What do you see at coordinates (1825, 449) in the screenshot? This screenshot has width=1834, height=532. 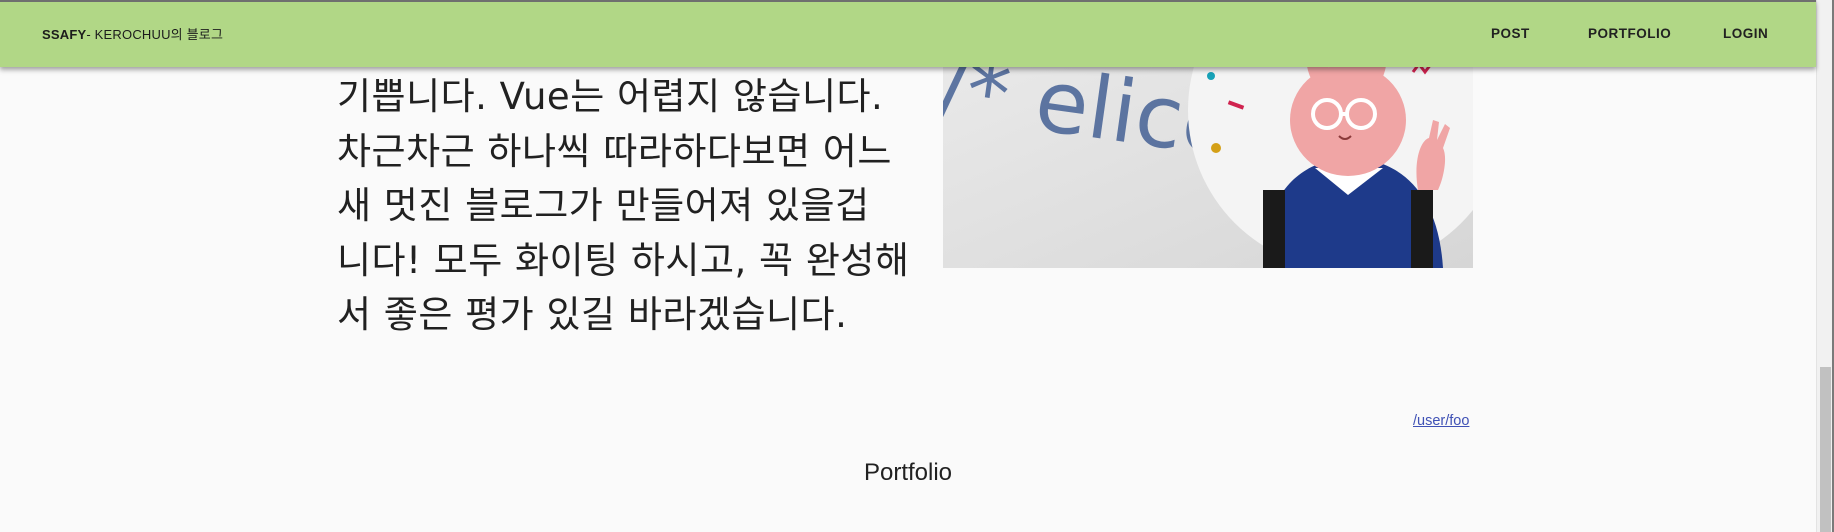 I see `scrollbar-thumb` at bounding box center [1825, 449].